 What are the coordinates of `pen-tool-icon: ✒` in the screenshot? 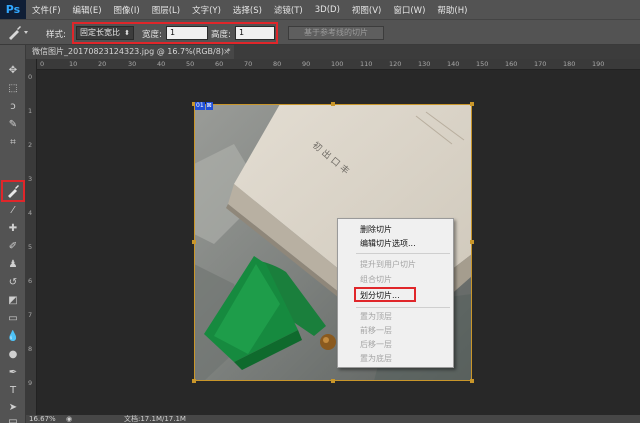 It's located at (13, 372).